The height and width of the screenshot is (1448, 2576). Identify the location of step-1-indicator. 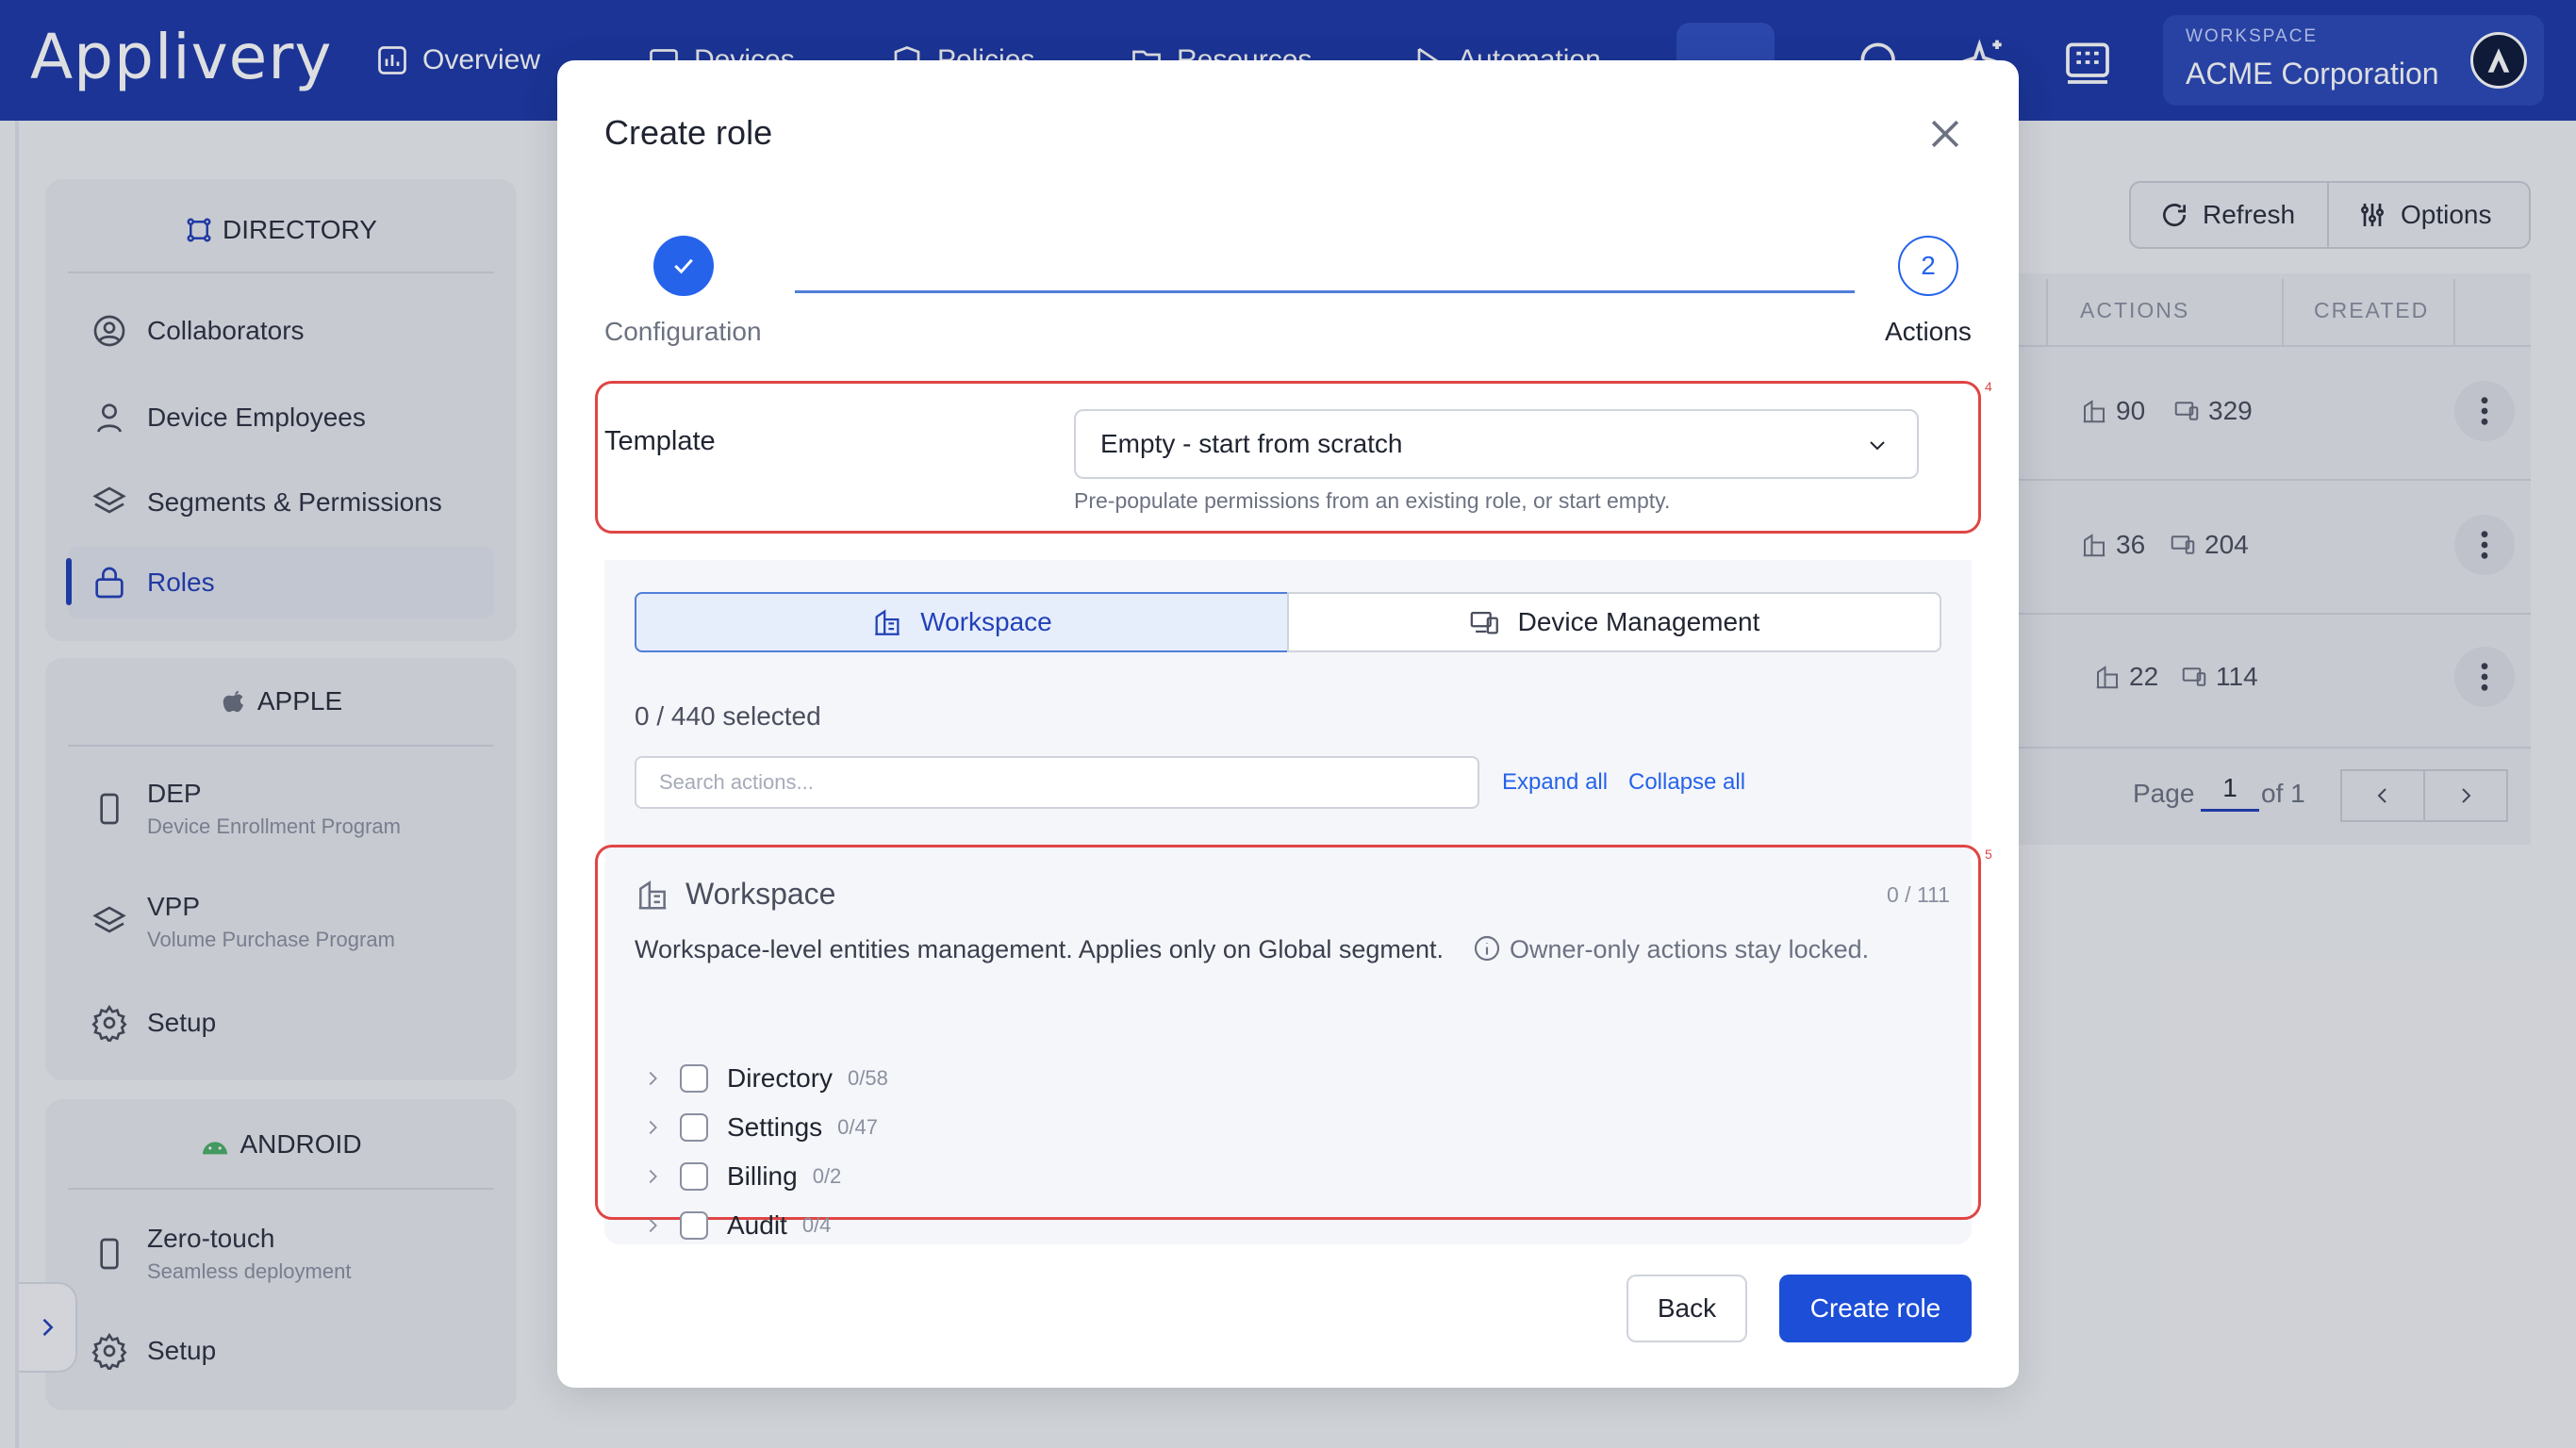
(683, 266).